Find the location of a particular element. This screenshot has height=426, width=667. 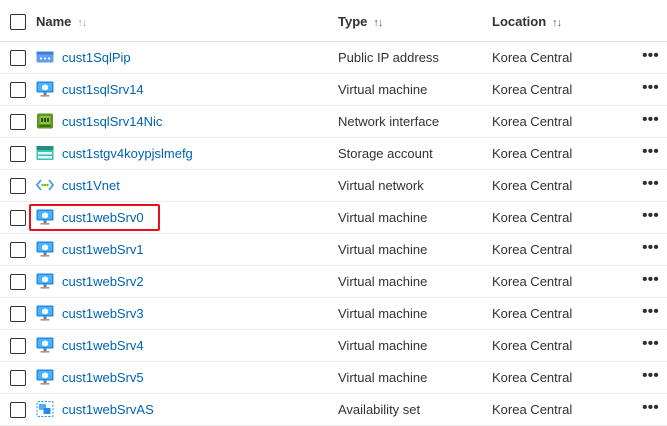

column-header-location: Location ↑↓ is located at coordinates (527, 21).